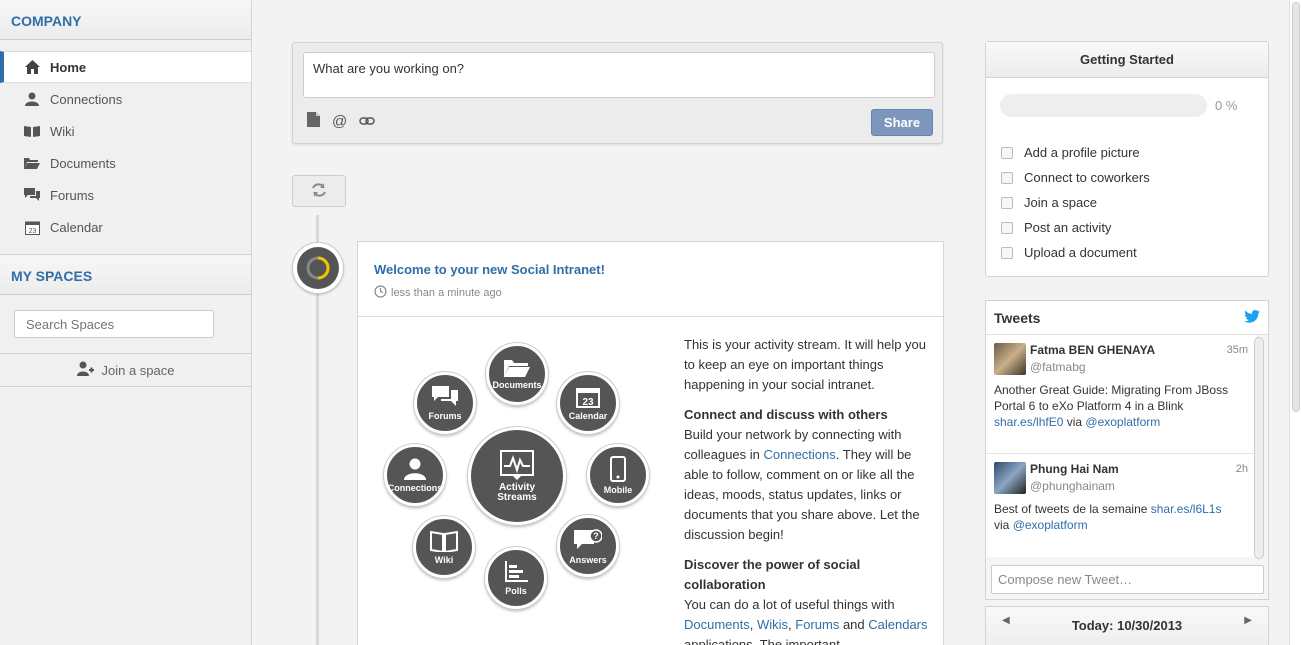 This screenshot has height=645, width=1301. What do you see at coordinates (650, 269) in the screenshot?
I see `activity-title: Welcome to your new Social Intranet!` at bounding box center [650, 269].